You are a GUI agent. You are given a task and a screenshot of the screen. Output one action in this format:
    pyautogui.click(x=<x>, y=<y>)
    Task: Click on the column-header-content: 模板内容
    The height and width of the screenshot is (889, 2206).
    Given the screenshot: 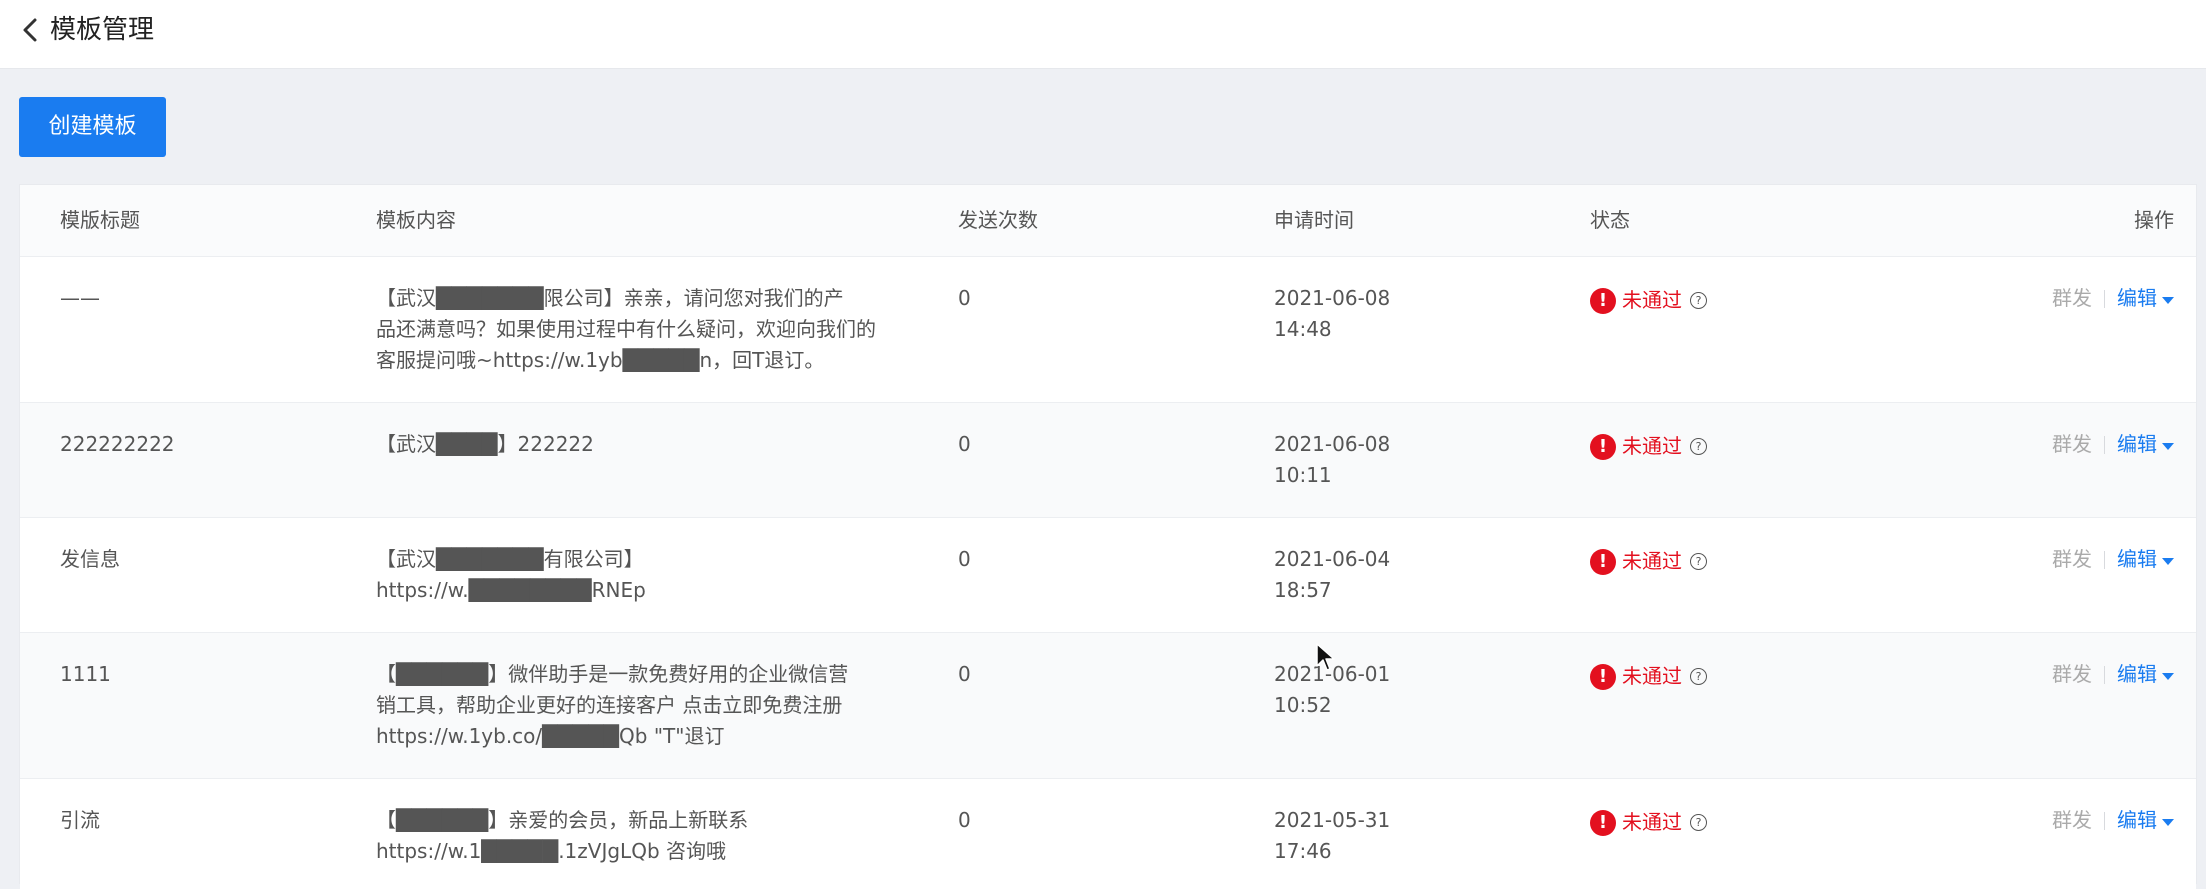 What is the action you would take?
    pyautogui.click(x=416, y=220)
    